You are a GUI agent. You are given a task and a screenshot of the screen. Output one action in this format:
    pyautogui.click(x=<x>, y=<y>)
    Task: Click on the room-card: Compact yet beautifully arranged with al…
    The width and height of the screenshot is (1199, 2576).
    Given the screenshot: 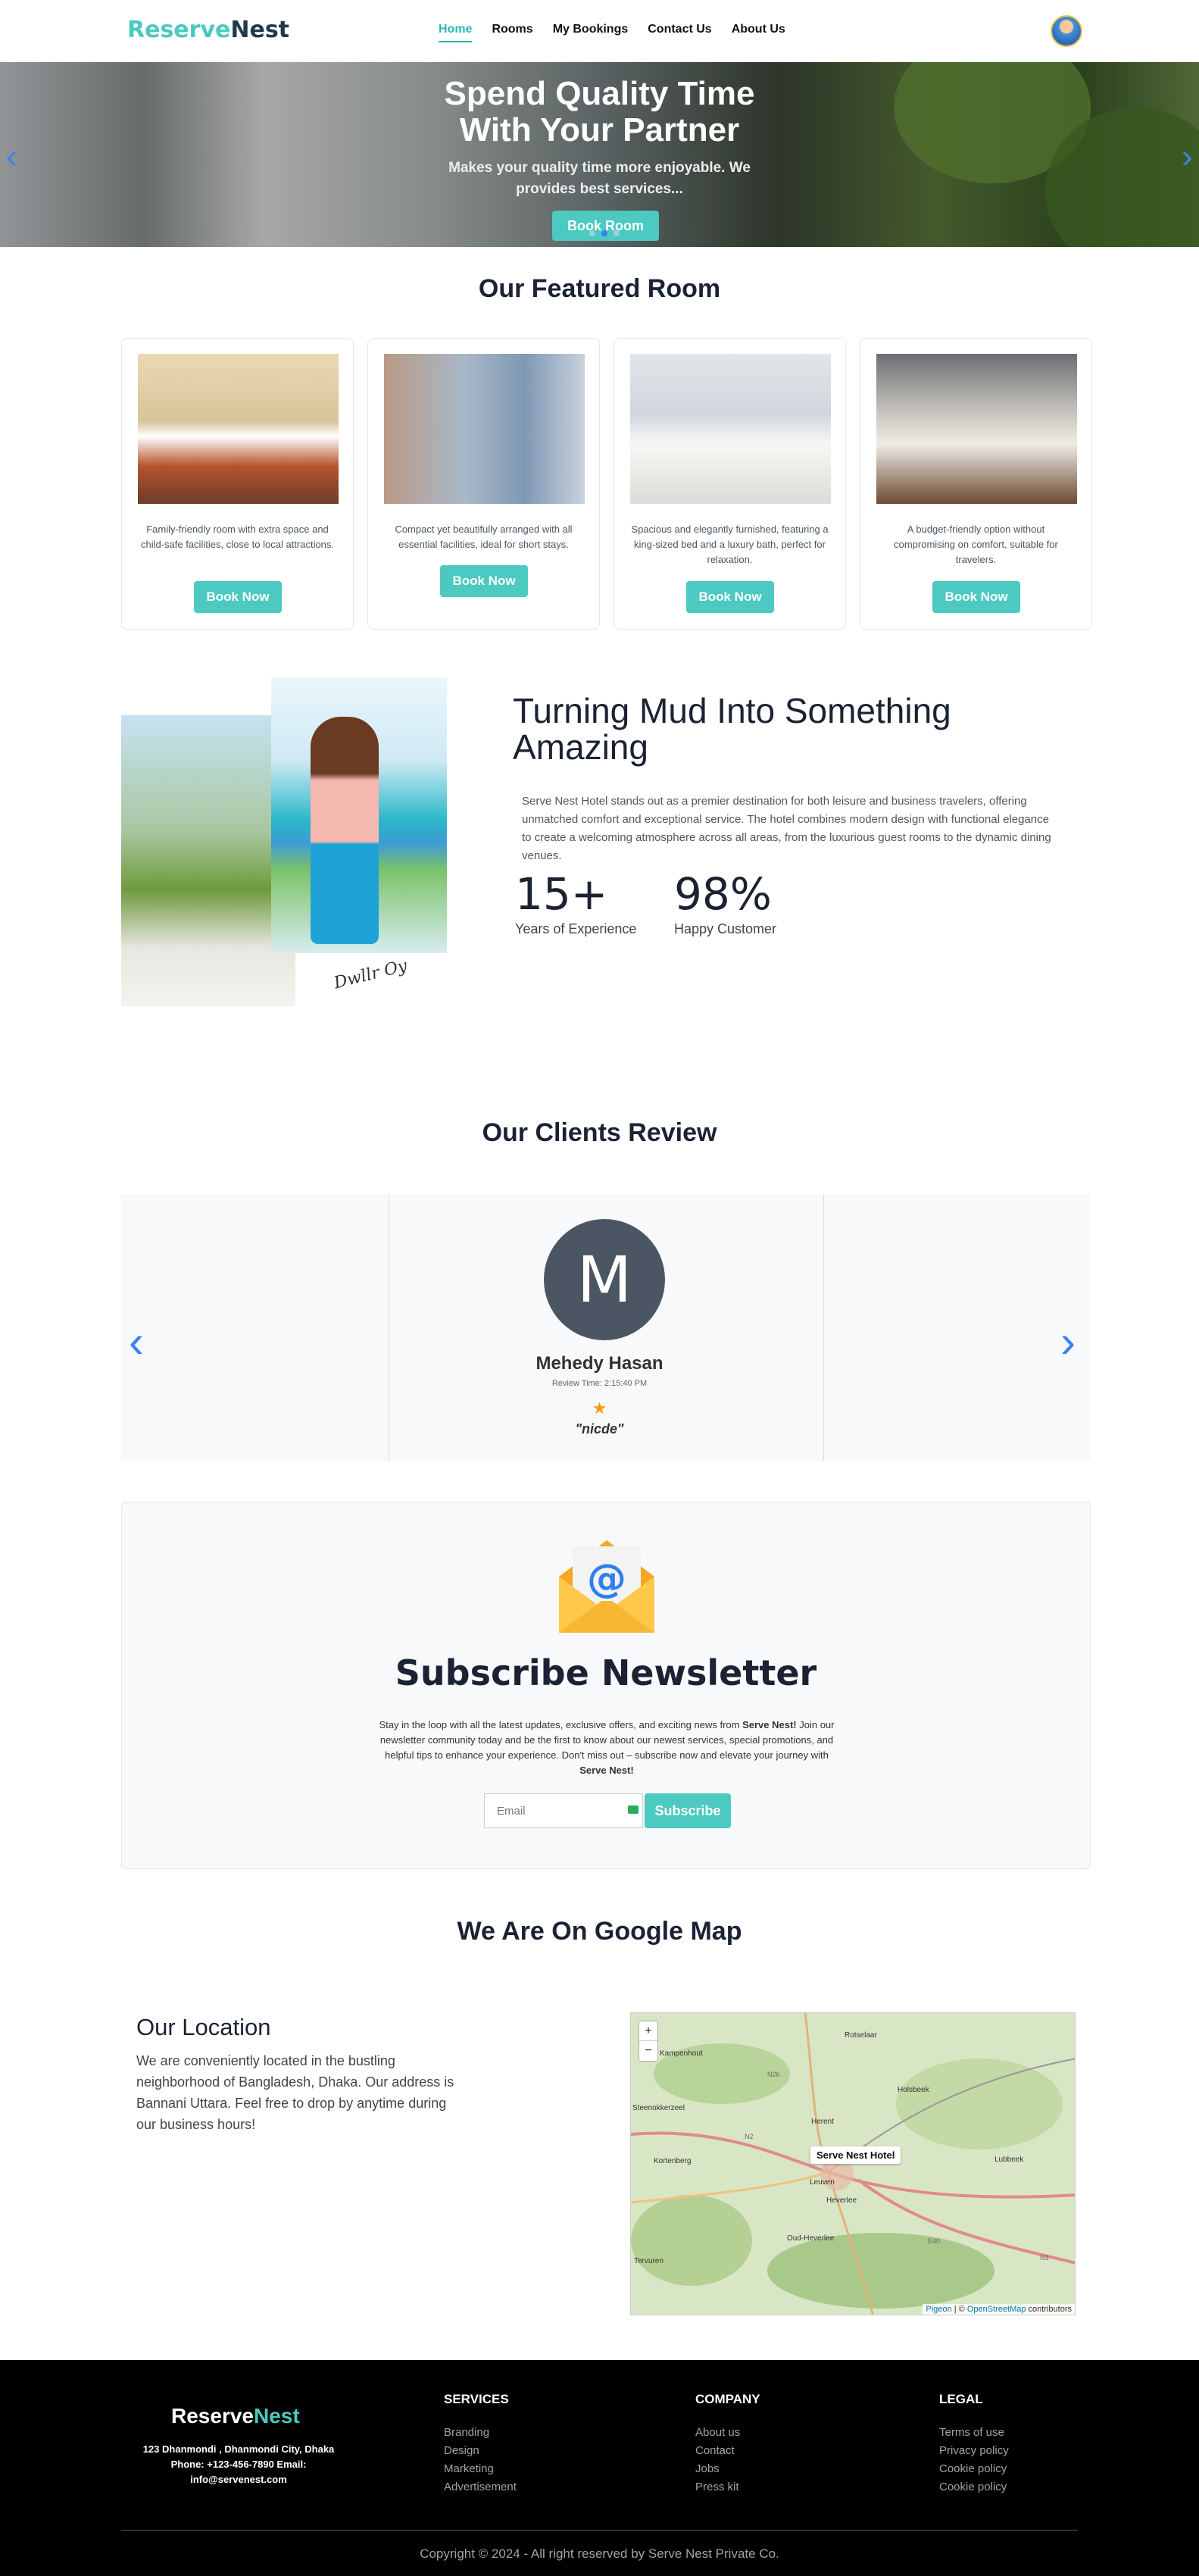 What is the action you would take?
    pyautogui.click(x=484, y=484)
    